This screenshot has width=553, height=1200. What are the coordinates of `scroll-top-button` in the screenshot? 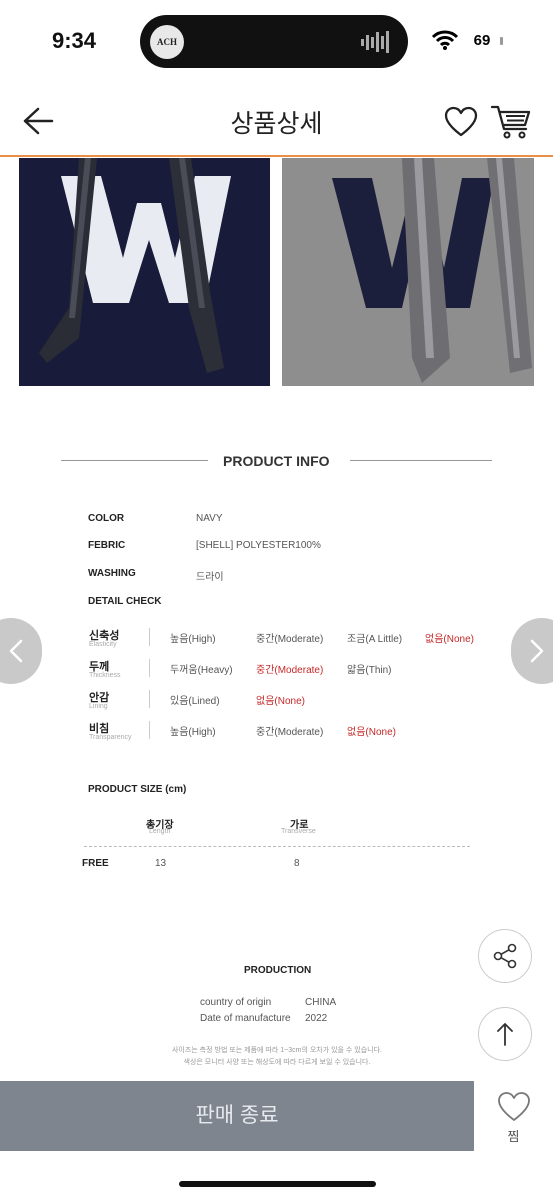 It's located at (505, 1034).